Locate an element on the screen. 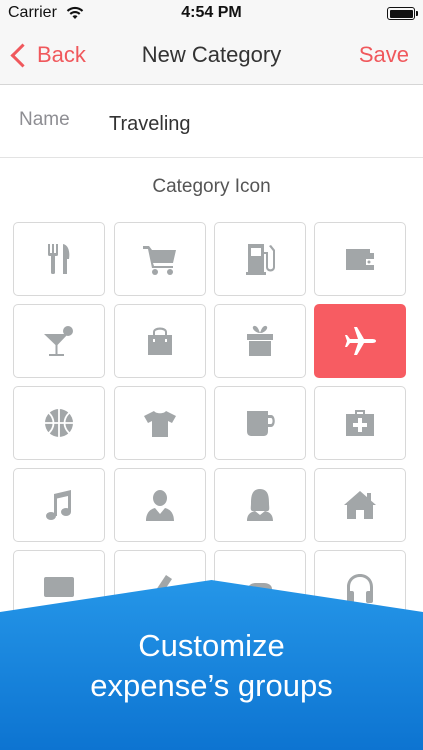 This screenshot has width=423, height=750. battery-icon is located at coordinates (402, 13).